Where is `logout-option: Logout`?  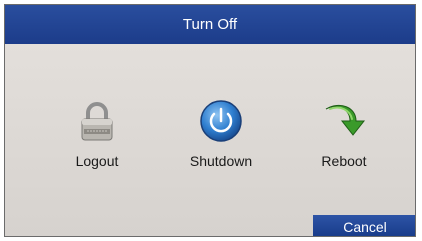 logout-option: Logout is located at coordinates (97, 139).